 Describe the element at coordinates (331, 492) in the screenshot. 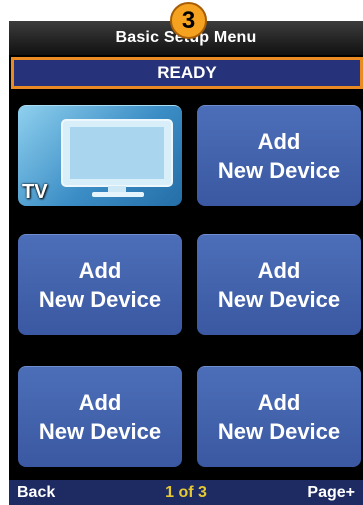

I see `next-page-button: Page+` at that location.